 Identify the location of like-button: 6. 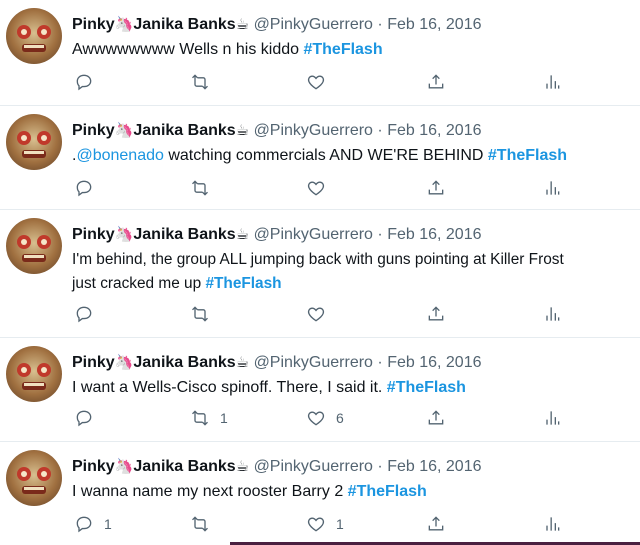
(325, 418).